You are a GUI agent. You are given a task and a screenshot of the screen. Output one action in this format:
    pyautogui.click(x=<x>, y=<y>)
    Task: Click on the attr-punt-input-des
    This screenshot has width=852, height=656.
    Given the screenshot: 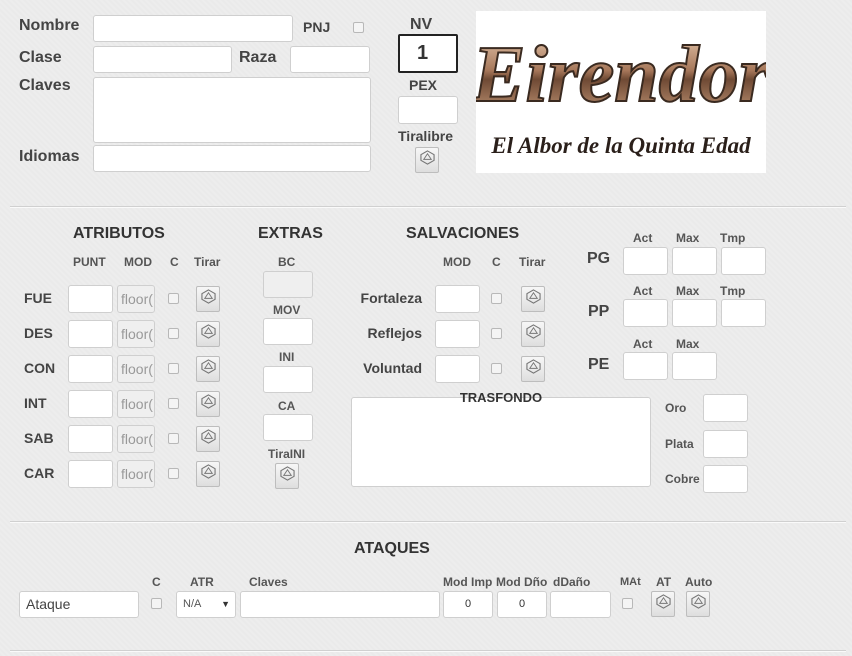 What is the action you would take?
    pyautogui.click(x=90, y=334)
    